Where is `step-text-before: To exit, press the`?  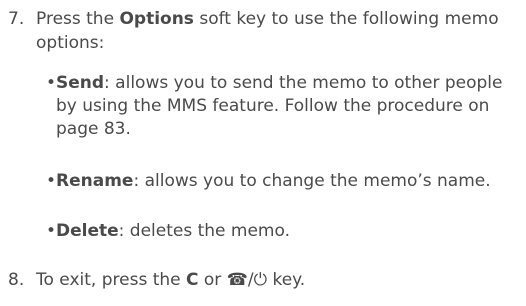 step-text-before: To exit, press the is located at coordinates (111, 280).